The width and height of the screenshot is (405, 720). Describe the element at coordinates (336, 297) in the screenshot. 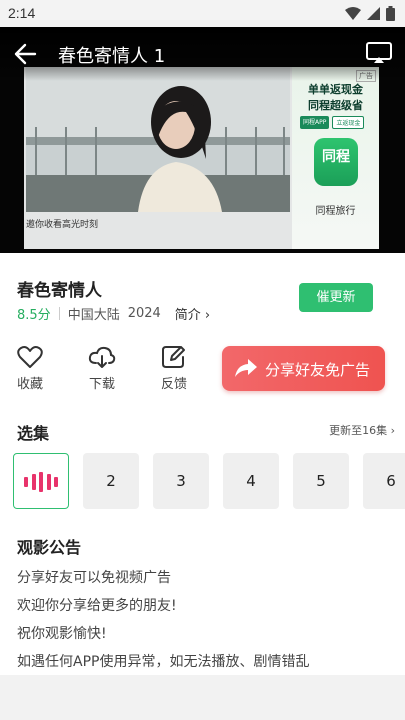

I see `request-update-button: 催更新` at that location.